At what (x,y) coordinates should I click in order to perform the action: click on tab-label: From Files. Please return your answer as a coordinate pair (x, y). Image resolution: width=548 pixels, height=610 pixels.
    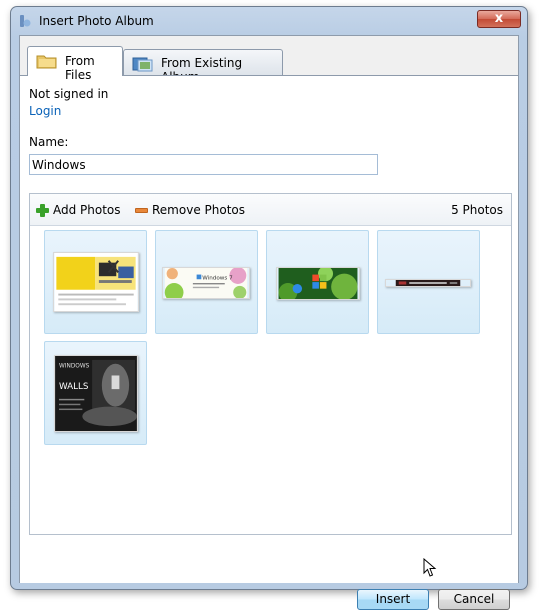
    Looking at the image, I should click on (80, 68).